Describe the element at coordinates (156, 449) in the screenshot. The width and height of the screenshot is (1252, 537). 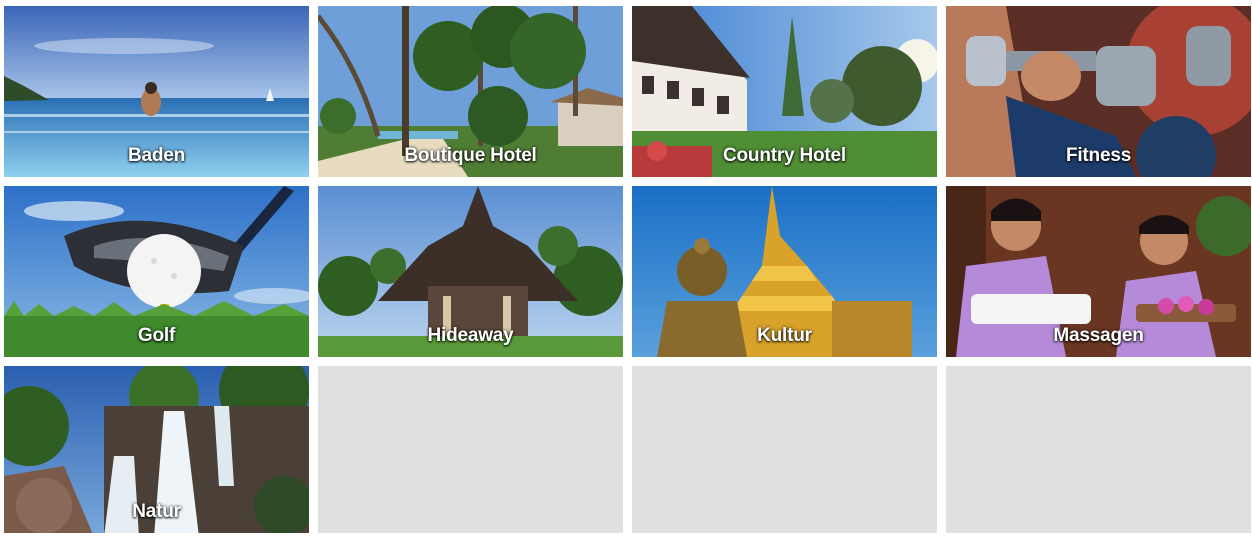
I see `tile-natur: Natur` at that location.